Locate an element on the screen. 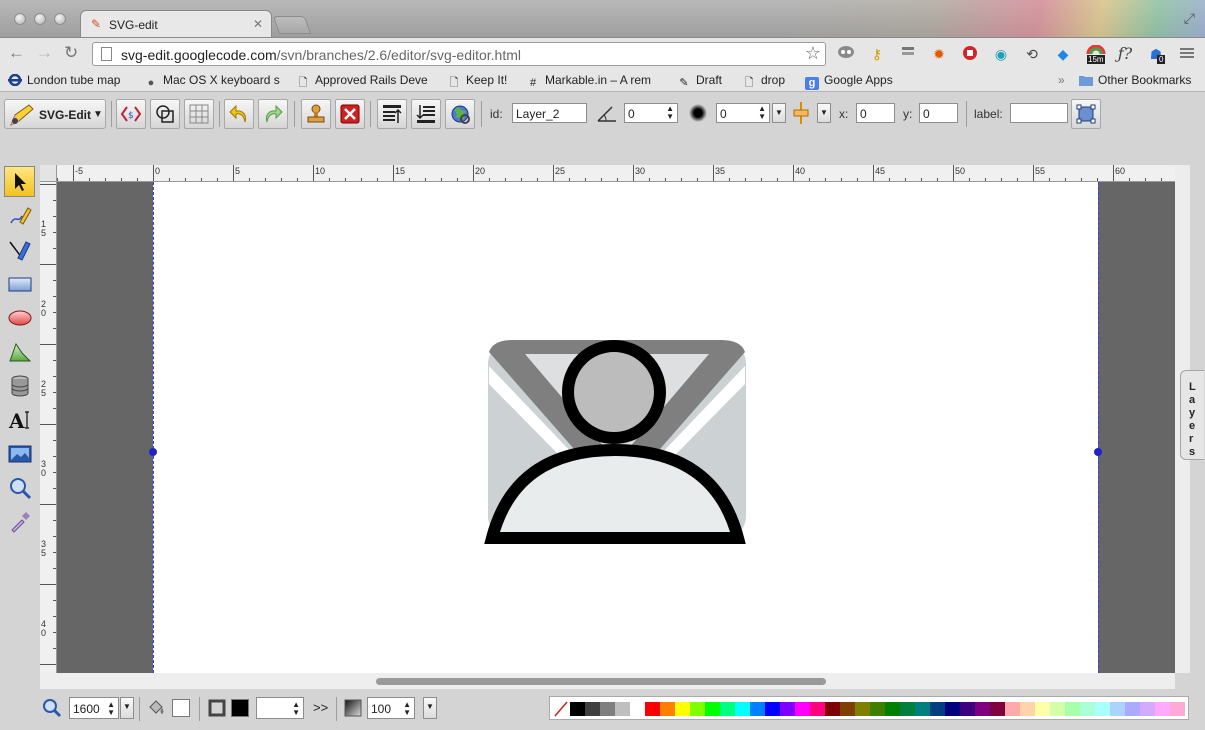  bookmark-star-icon: ☆ is located at coordinates (813, 53).